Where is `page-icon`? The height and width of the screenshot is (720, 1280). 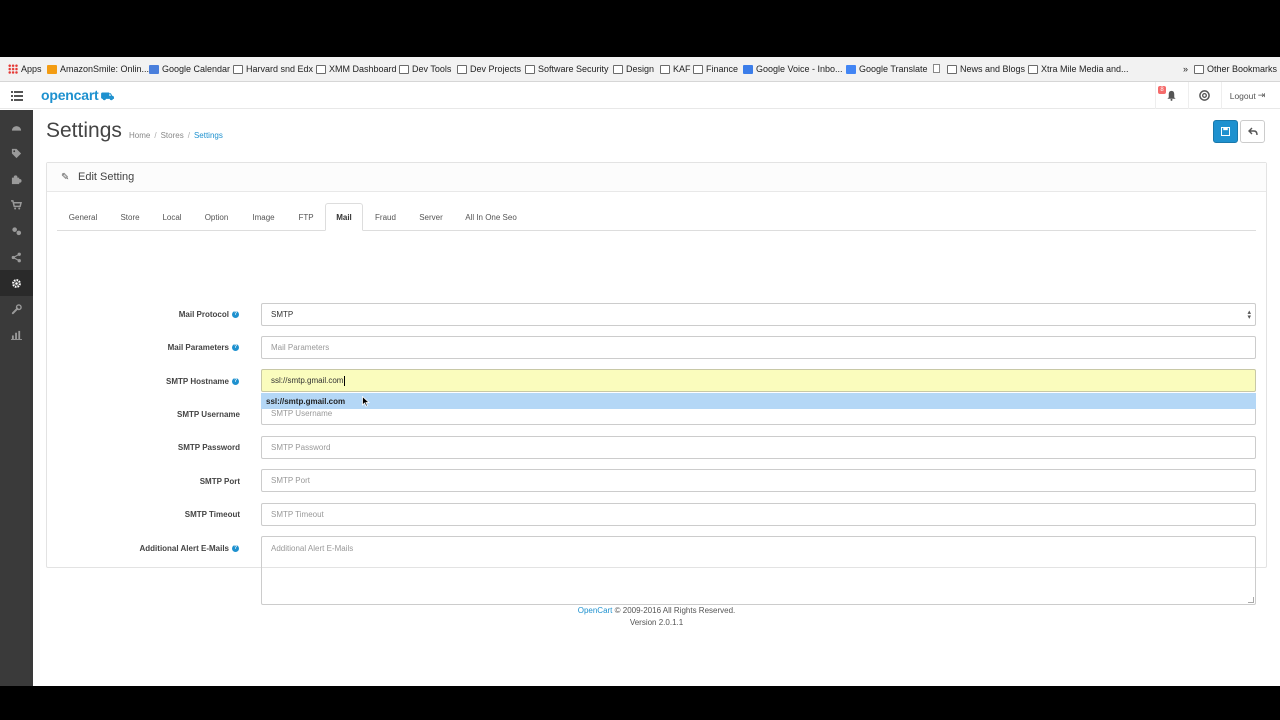
page-icon is located at coordinates (936, 68).